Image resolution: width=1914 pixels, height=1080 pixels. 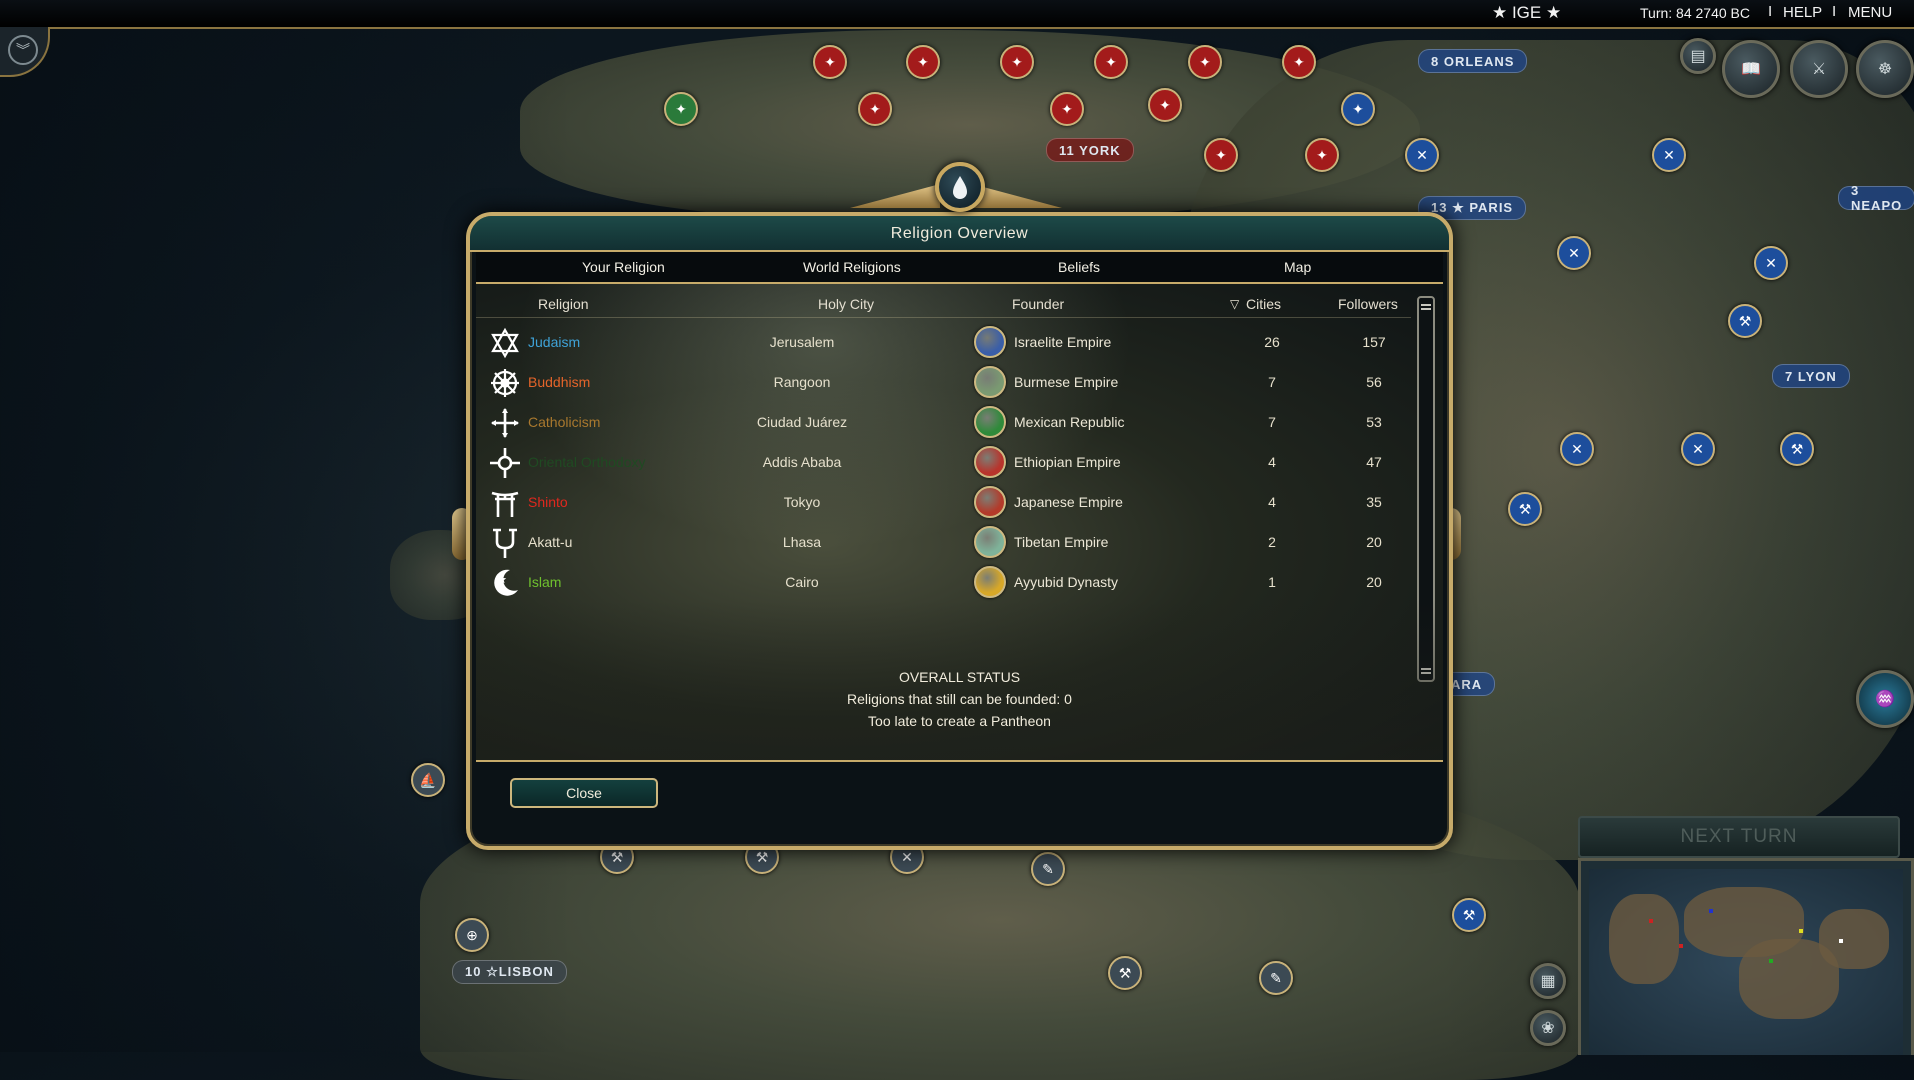 What do you see at coordinates (959, 721) in the screenshot?
I see `pantheon-status-text: Too late to create a Pantheon` at bounding box center [959, 721].